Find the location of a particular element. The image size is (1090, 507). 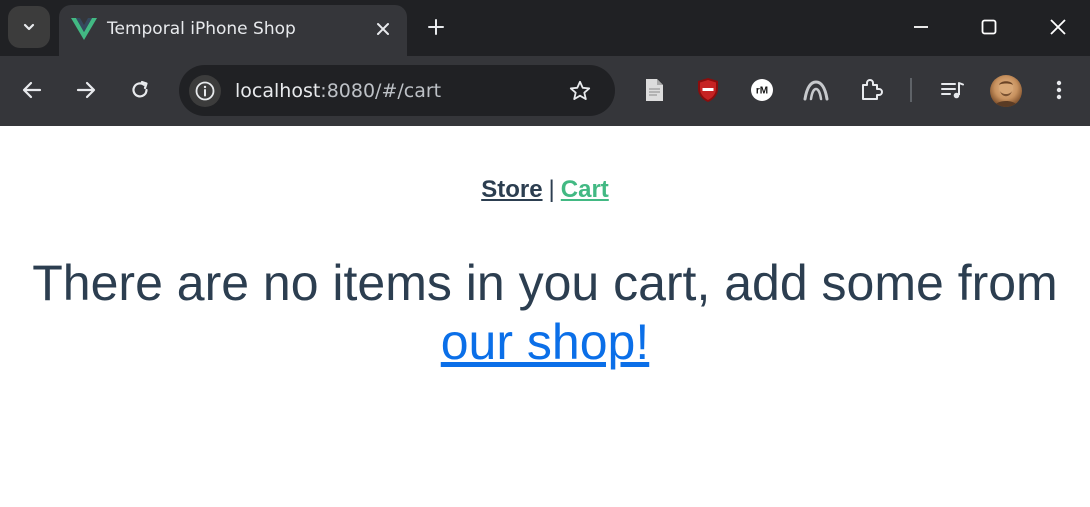

minimize-button is located at coordinates (921, 27).